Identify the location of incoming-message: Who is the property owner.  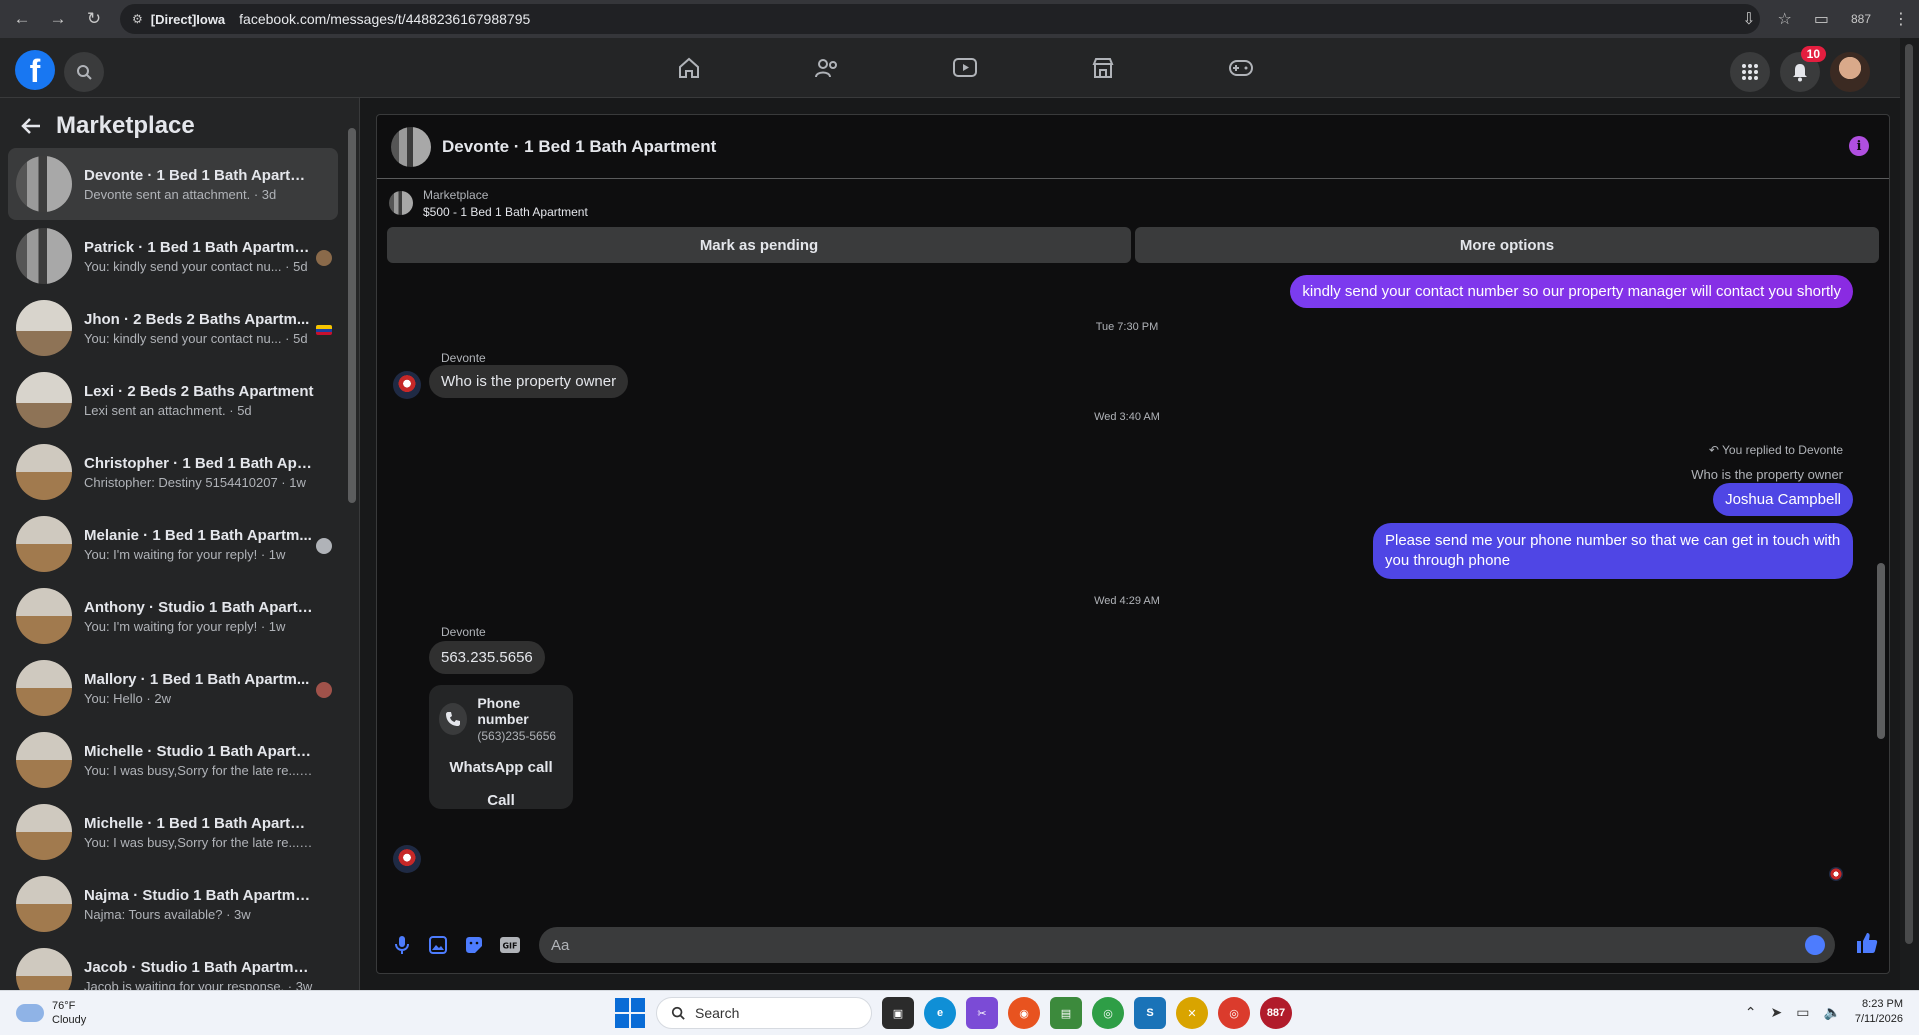
(529, 381).